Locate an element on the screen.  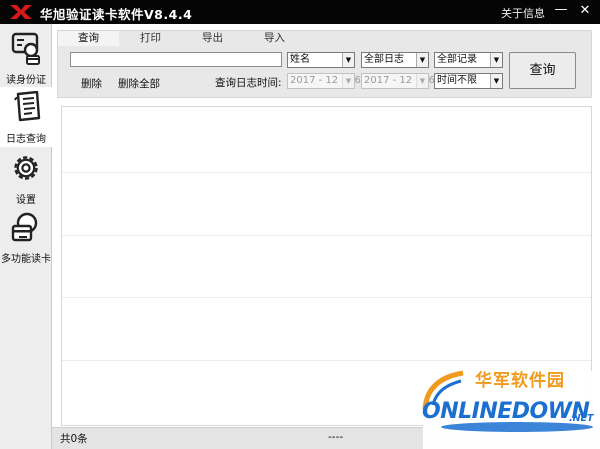
field-select-value: 姓名 is located at coordinates (300, 59).